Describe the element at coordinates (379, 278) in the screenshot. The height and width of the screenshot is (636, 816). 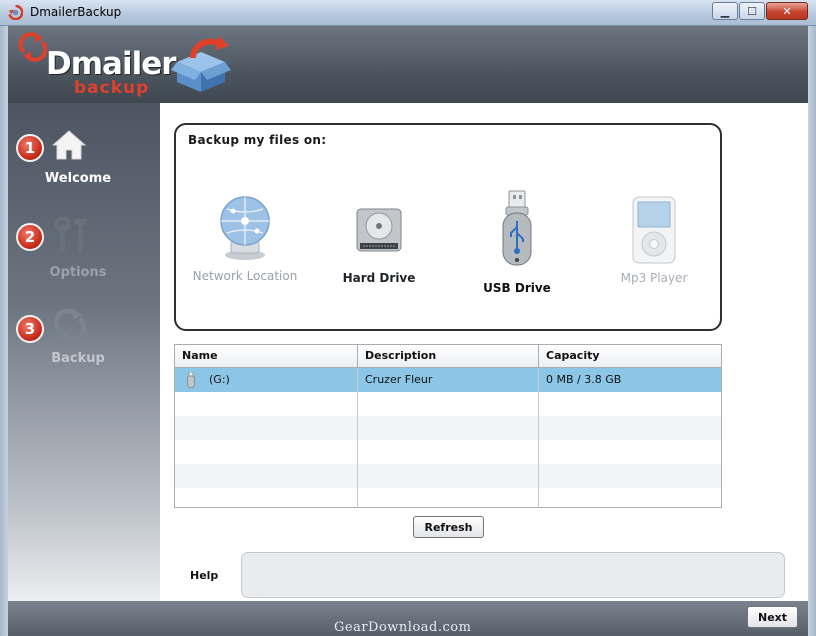
I see `device-label: Hard Drive` at that location.